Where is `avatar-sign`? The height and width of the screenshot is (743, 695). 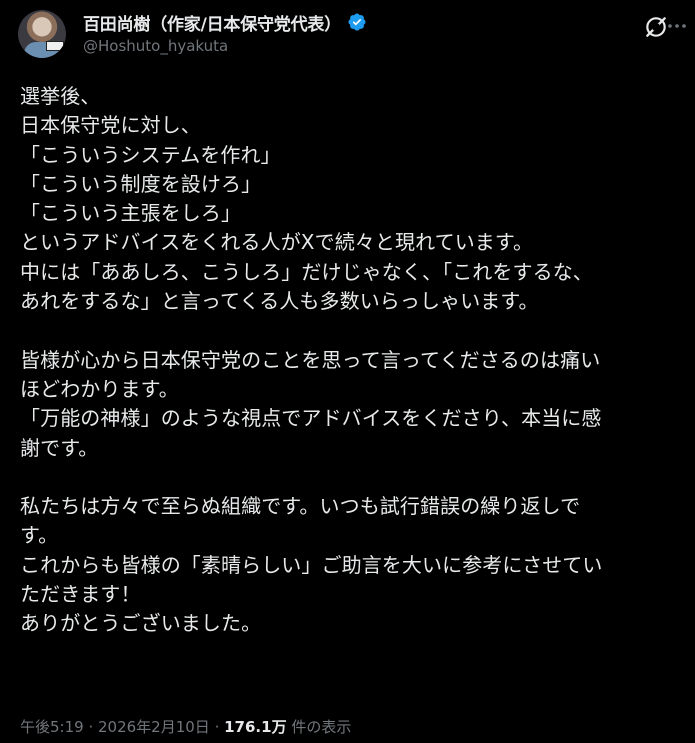
avatar-sign is located at coordinates (55, 46).